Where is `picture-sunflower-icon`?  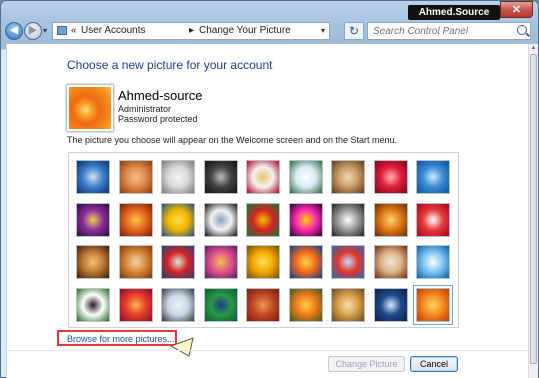
picture-sunflower-icon is located at coordinates (263, 262).